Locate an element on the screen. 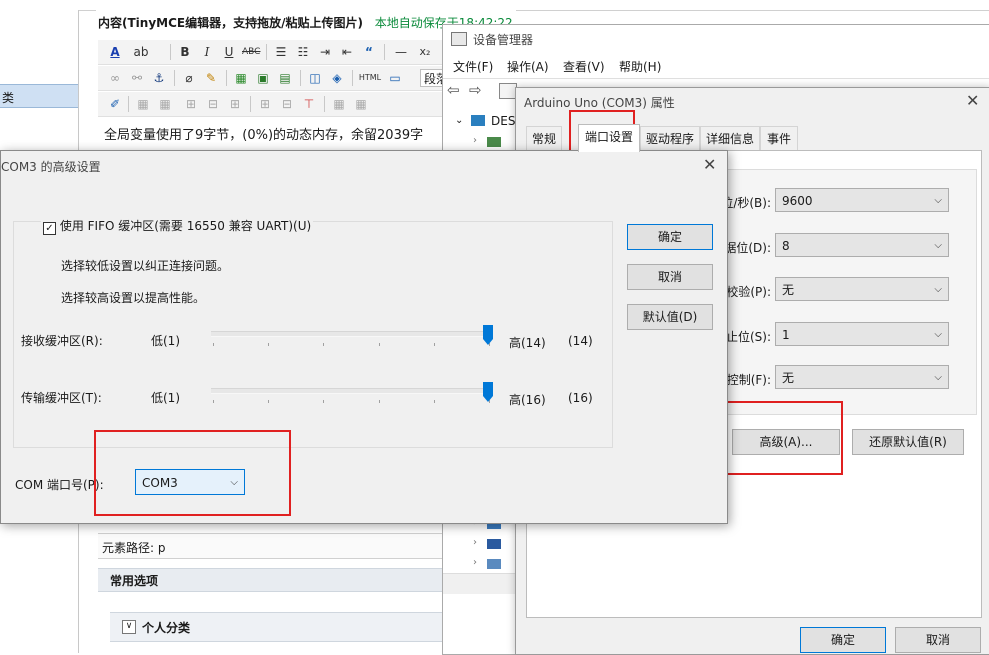 The image size is (989, 655). subscript-icon: x₂ is located at coordinates (425, 52).